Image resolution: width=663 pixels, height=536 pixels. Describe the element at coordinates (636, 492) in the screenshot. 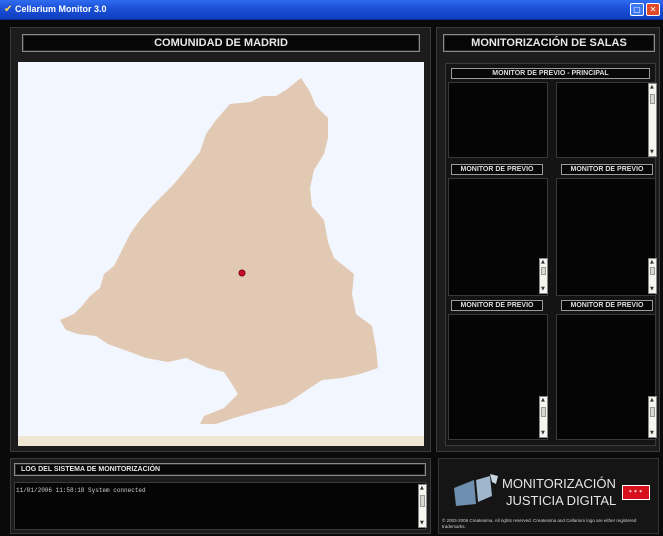

I see `madrid-flag-logo: ✶✶✶` at that location.